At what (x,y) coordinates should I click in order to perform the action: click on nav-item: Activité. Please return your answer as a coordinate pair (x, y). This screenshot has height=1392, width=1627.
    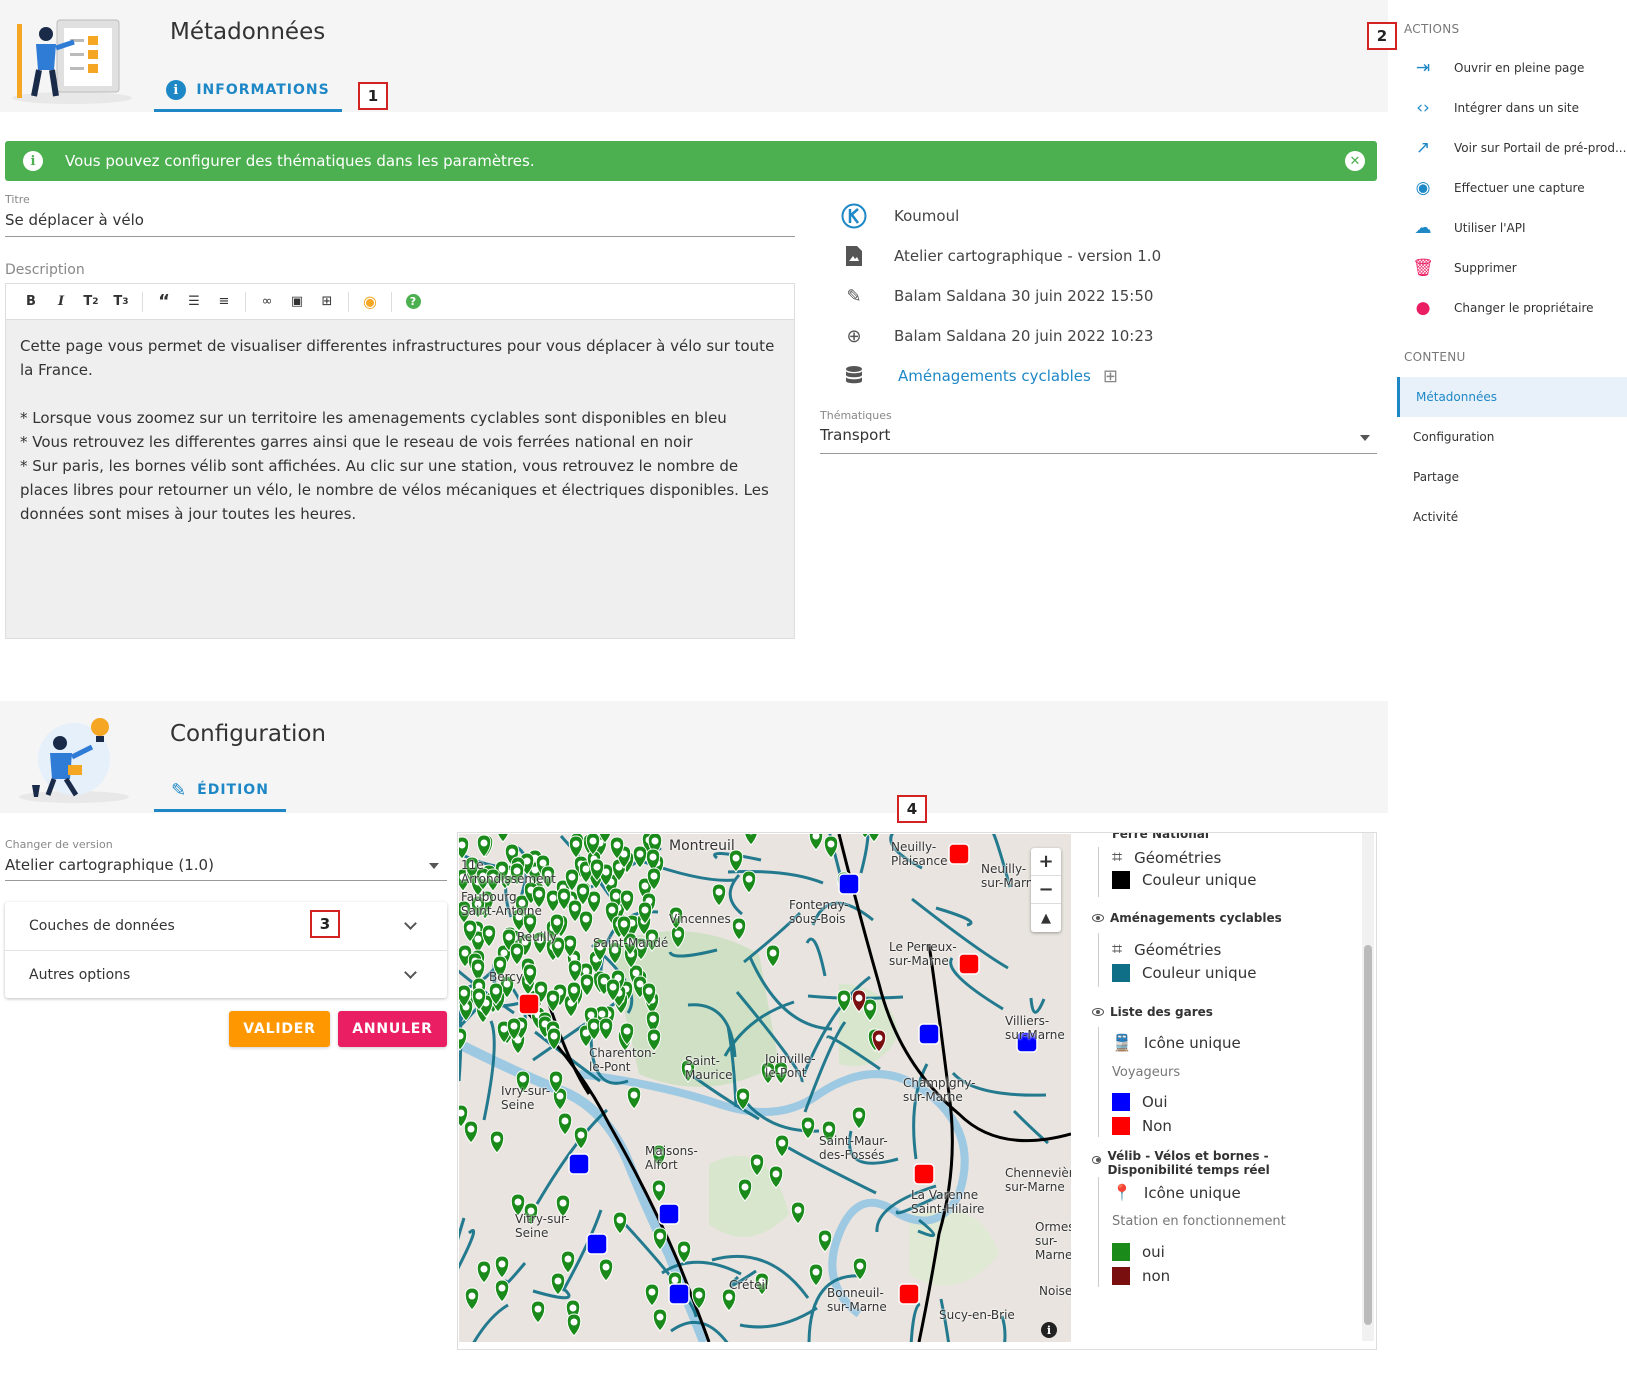
    Looking at the image, I should click on (1512, 517).